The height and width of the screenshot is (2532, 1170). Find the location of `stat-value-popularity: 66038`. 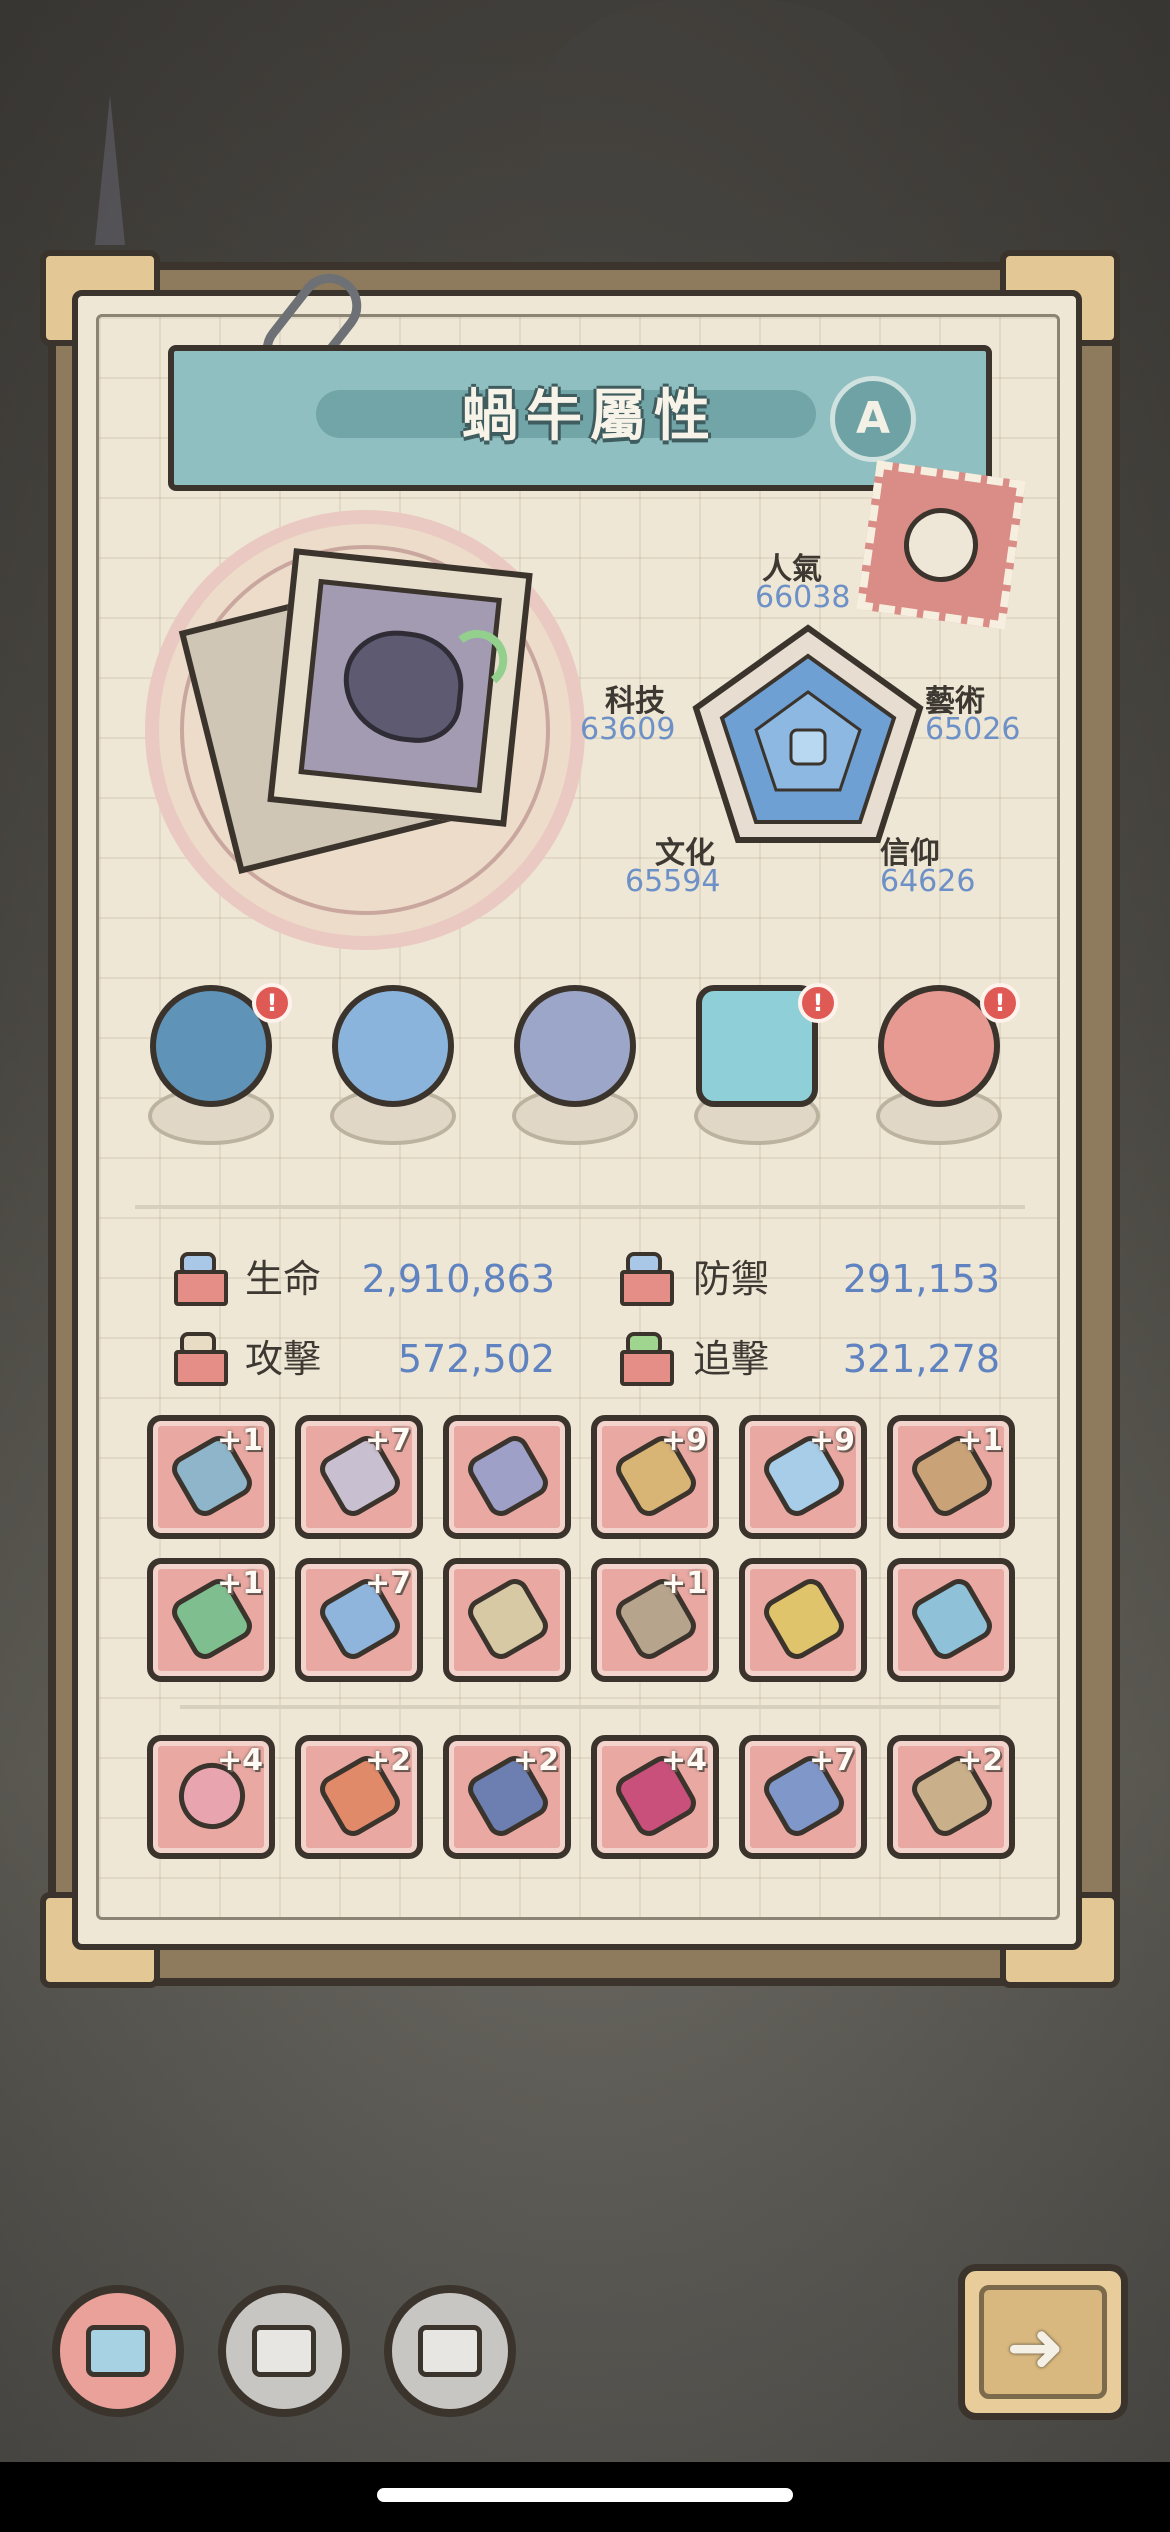

stat-value-popularity: 66038 is located at coordinates (803, 597).